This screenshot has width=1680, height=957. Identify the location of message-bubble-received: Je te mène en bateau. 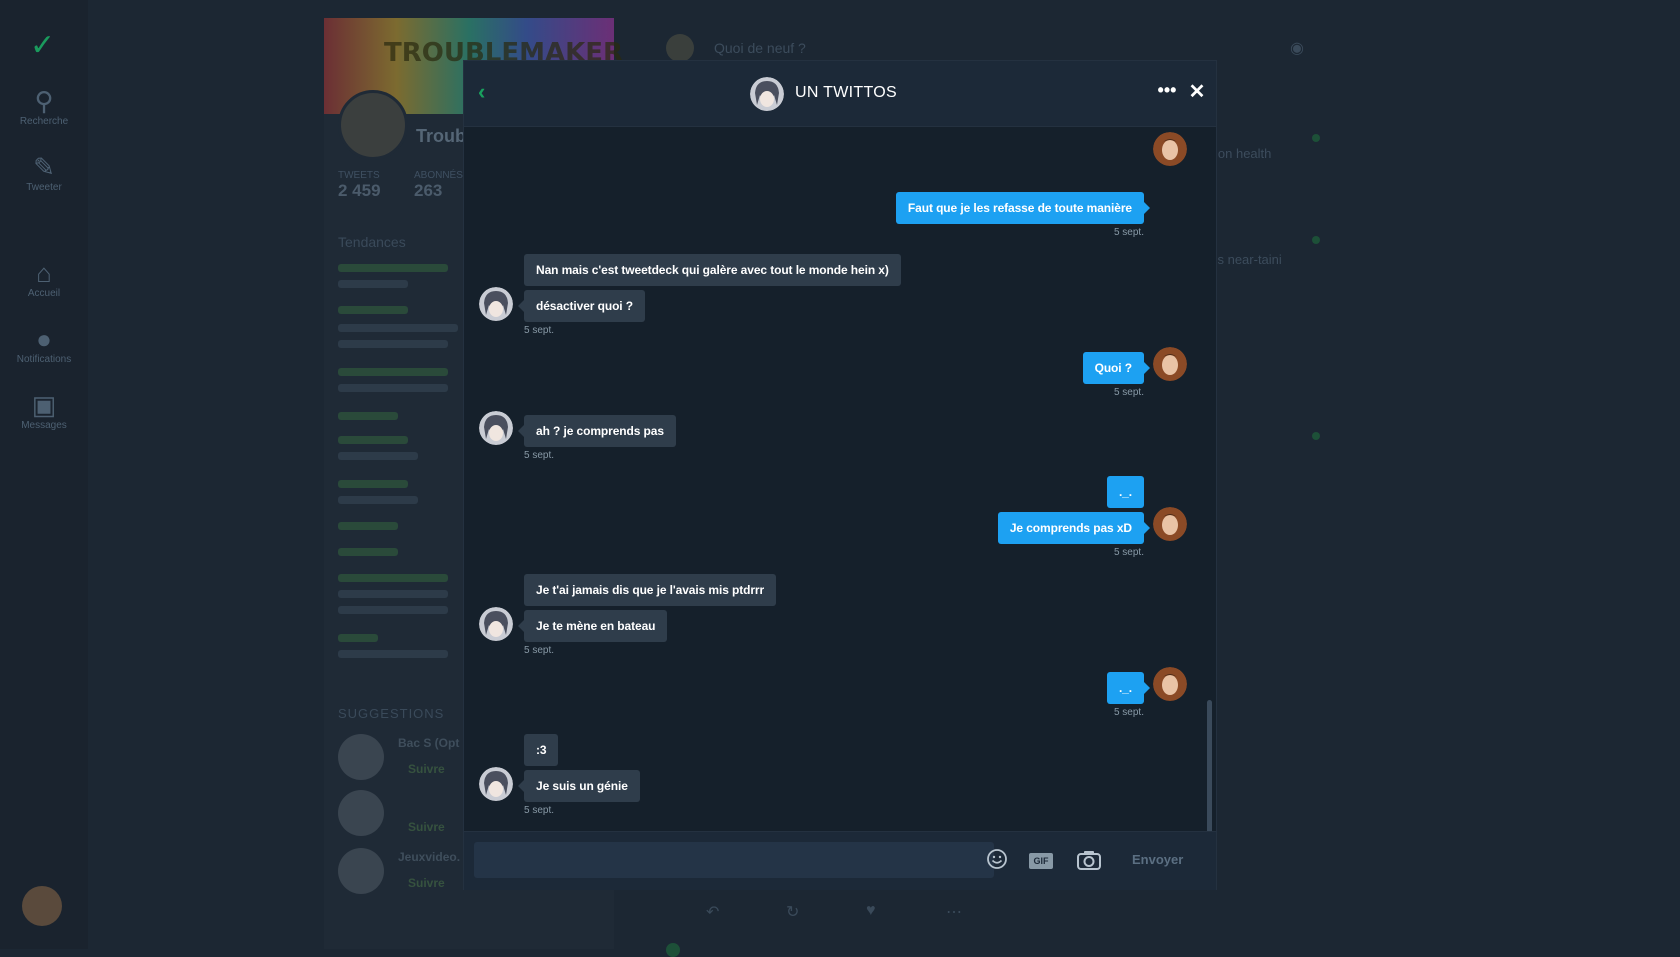
(592, 626).